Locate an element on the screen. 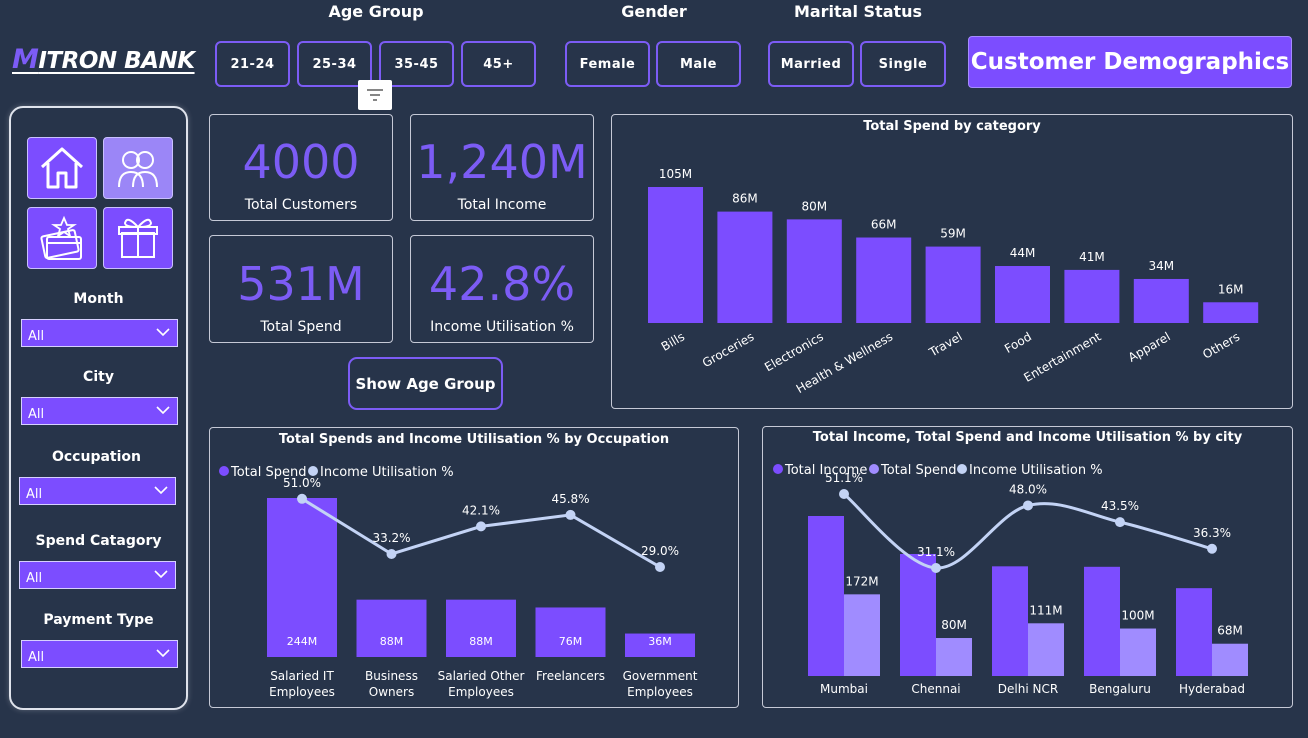 Image resolution: width=1308 pixels, height=738 pixels. category-label: Salaried IT is located at coordinates (302, 676).